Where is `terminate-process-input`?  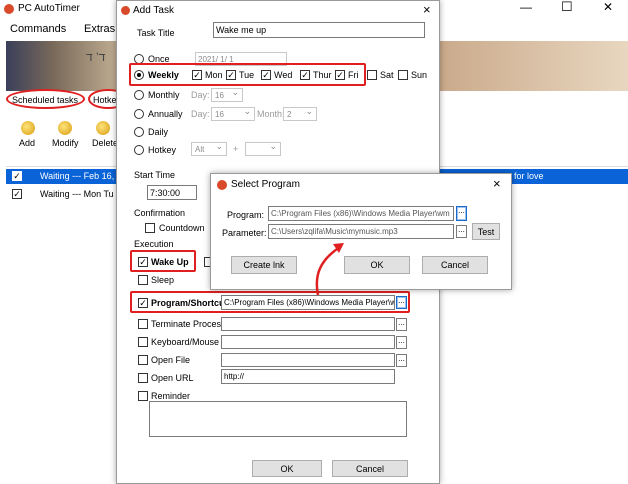 terminate-process-input is located at coordinates (308, 324).